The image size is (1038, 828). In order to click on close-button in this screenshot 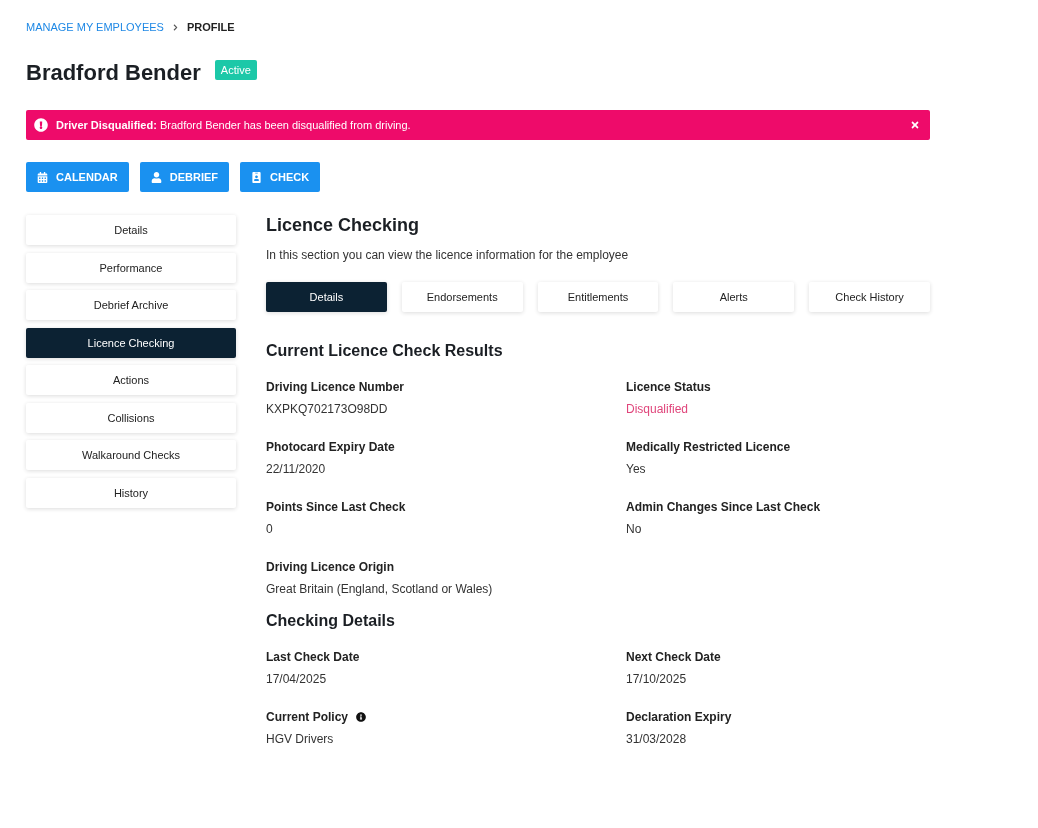, I will do `click(915, 125)`.